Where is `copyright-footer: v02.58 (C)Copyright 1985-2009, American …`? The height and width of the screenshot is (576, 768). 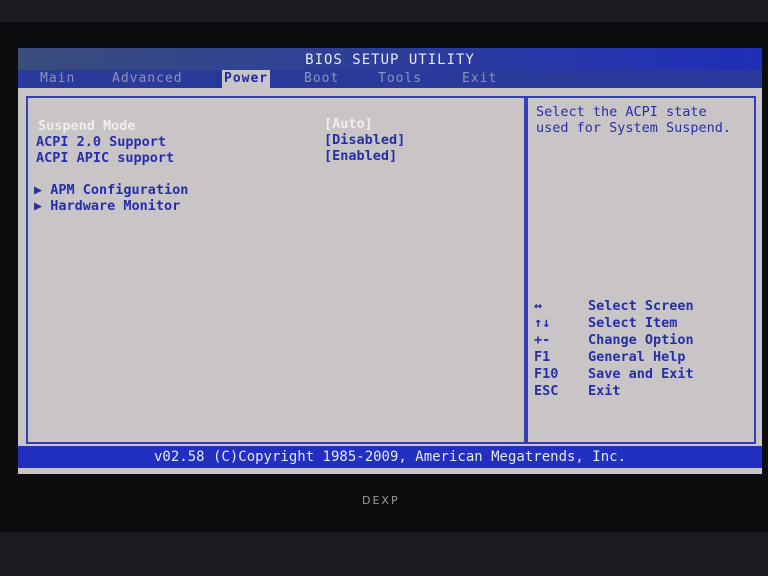 copyright-footer: v02.58 (C)Copyright 1985-2009, American … is located at coordinates (390, 457).